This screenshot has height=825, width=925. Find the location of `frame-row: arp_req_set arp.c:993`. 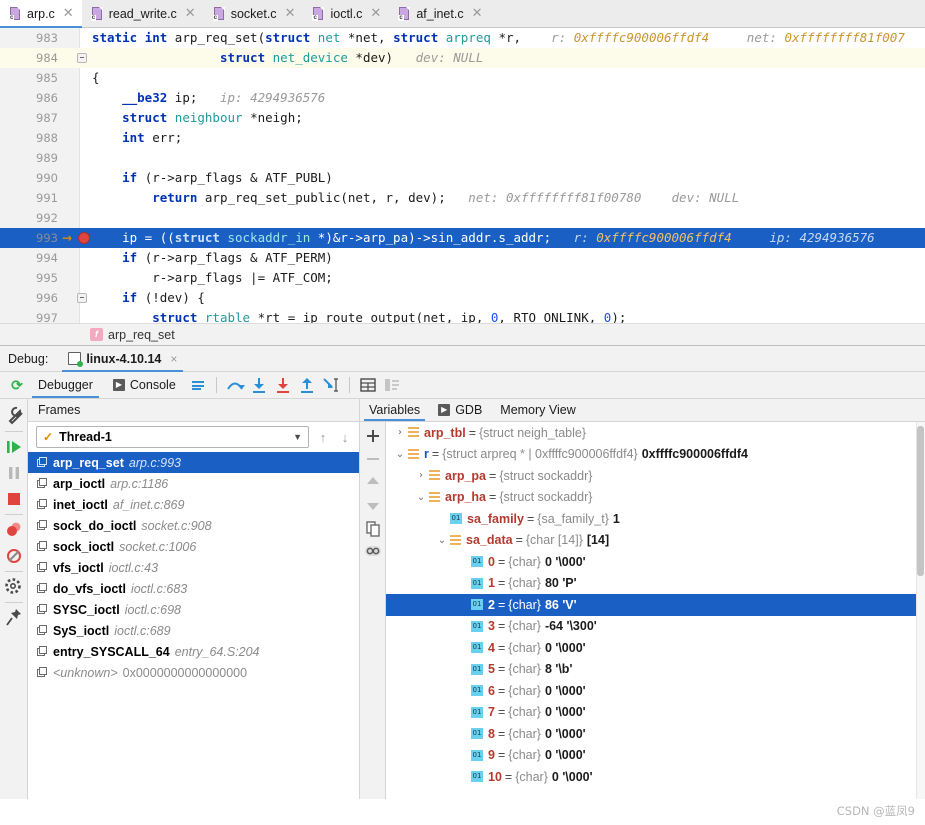

frame-row: arp_req_set arp.c:993 is located at coordinates (193, 462).